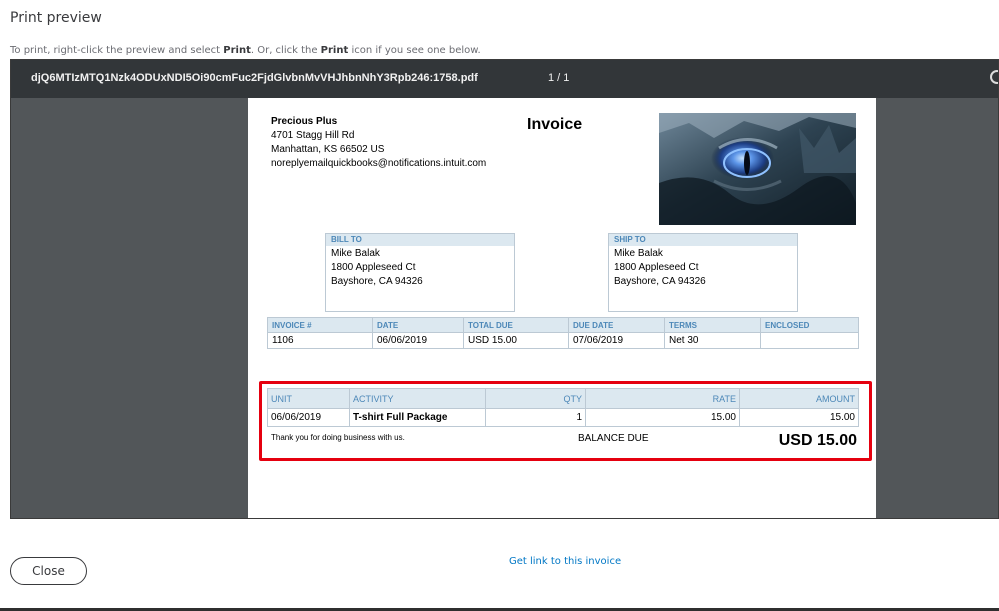 The height and width of the screenshot is (611, 999). I want to click on item-rate: 15.00, so click(662, 417).